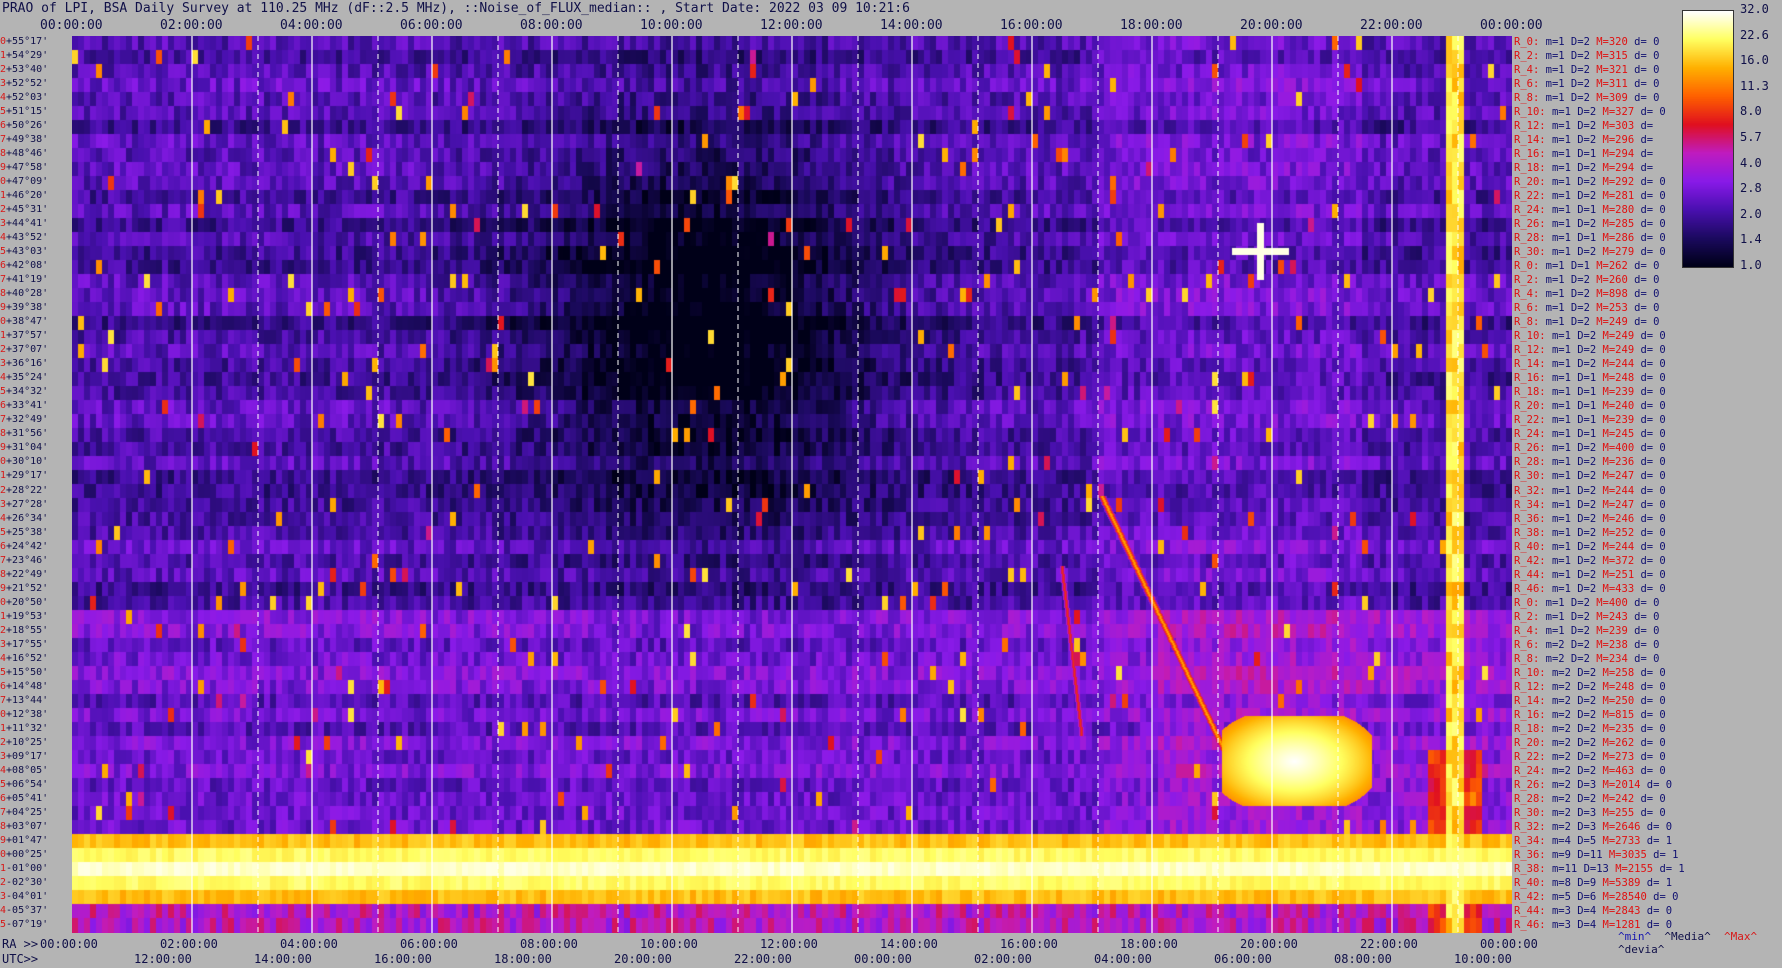 This screenshot has width=1782, height=968. I want to click on declination-label: 5+43°03', so click(24, 251).